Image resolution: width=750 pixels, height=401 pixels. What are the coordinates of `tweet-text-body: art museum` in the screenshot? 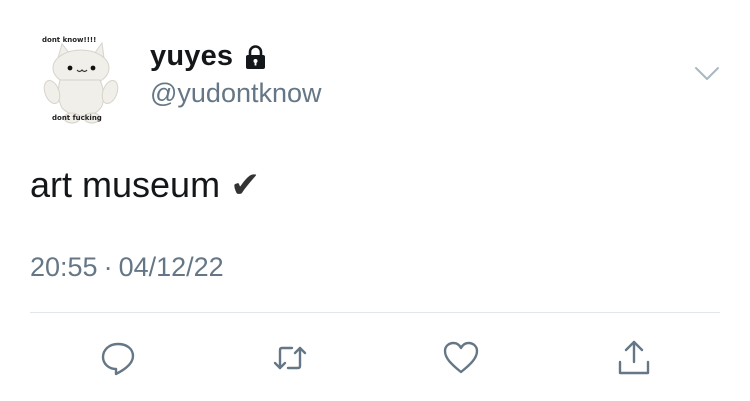 It's located at (125, 184).